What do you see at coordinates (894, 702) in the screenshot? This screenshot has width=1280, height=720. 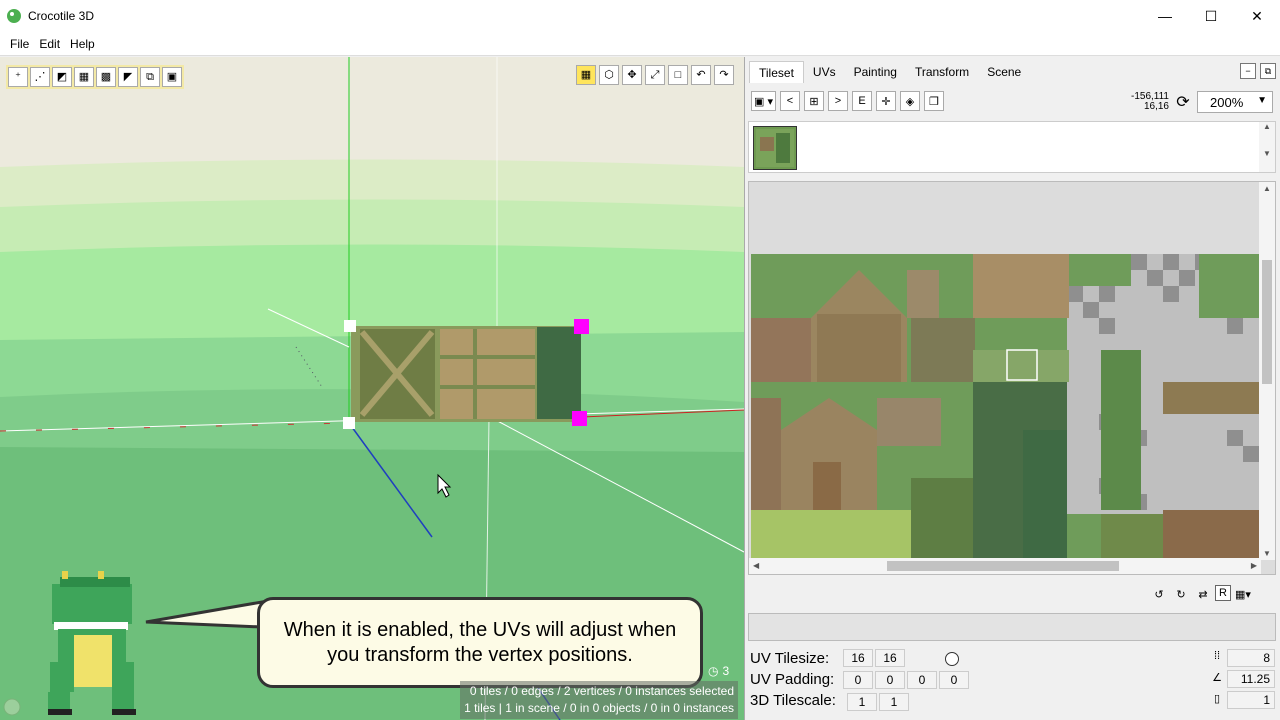 I see `tilescale-y: 1` at bounding box center [894, 702].